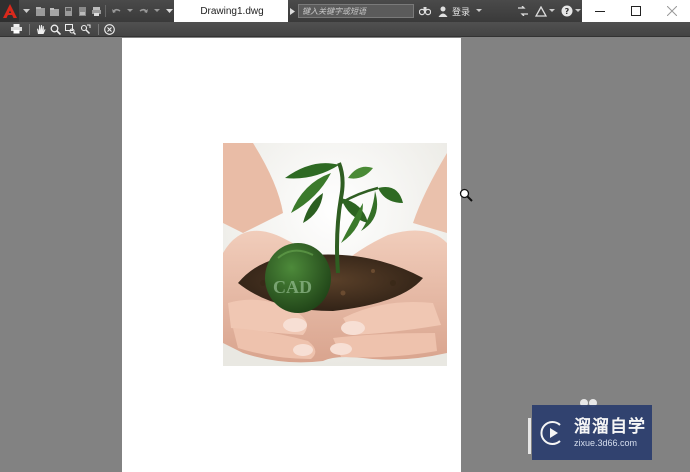 This screenshot has width=690, height=472. Describe the element at coordinates (600, 11) in the screenshot. I see `minimize-button` at that location.